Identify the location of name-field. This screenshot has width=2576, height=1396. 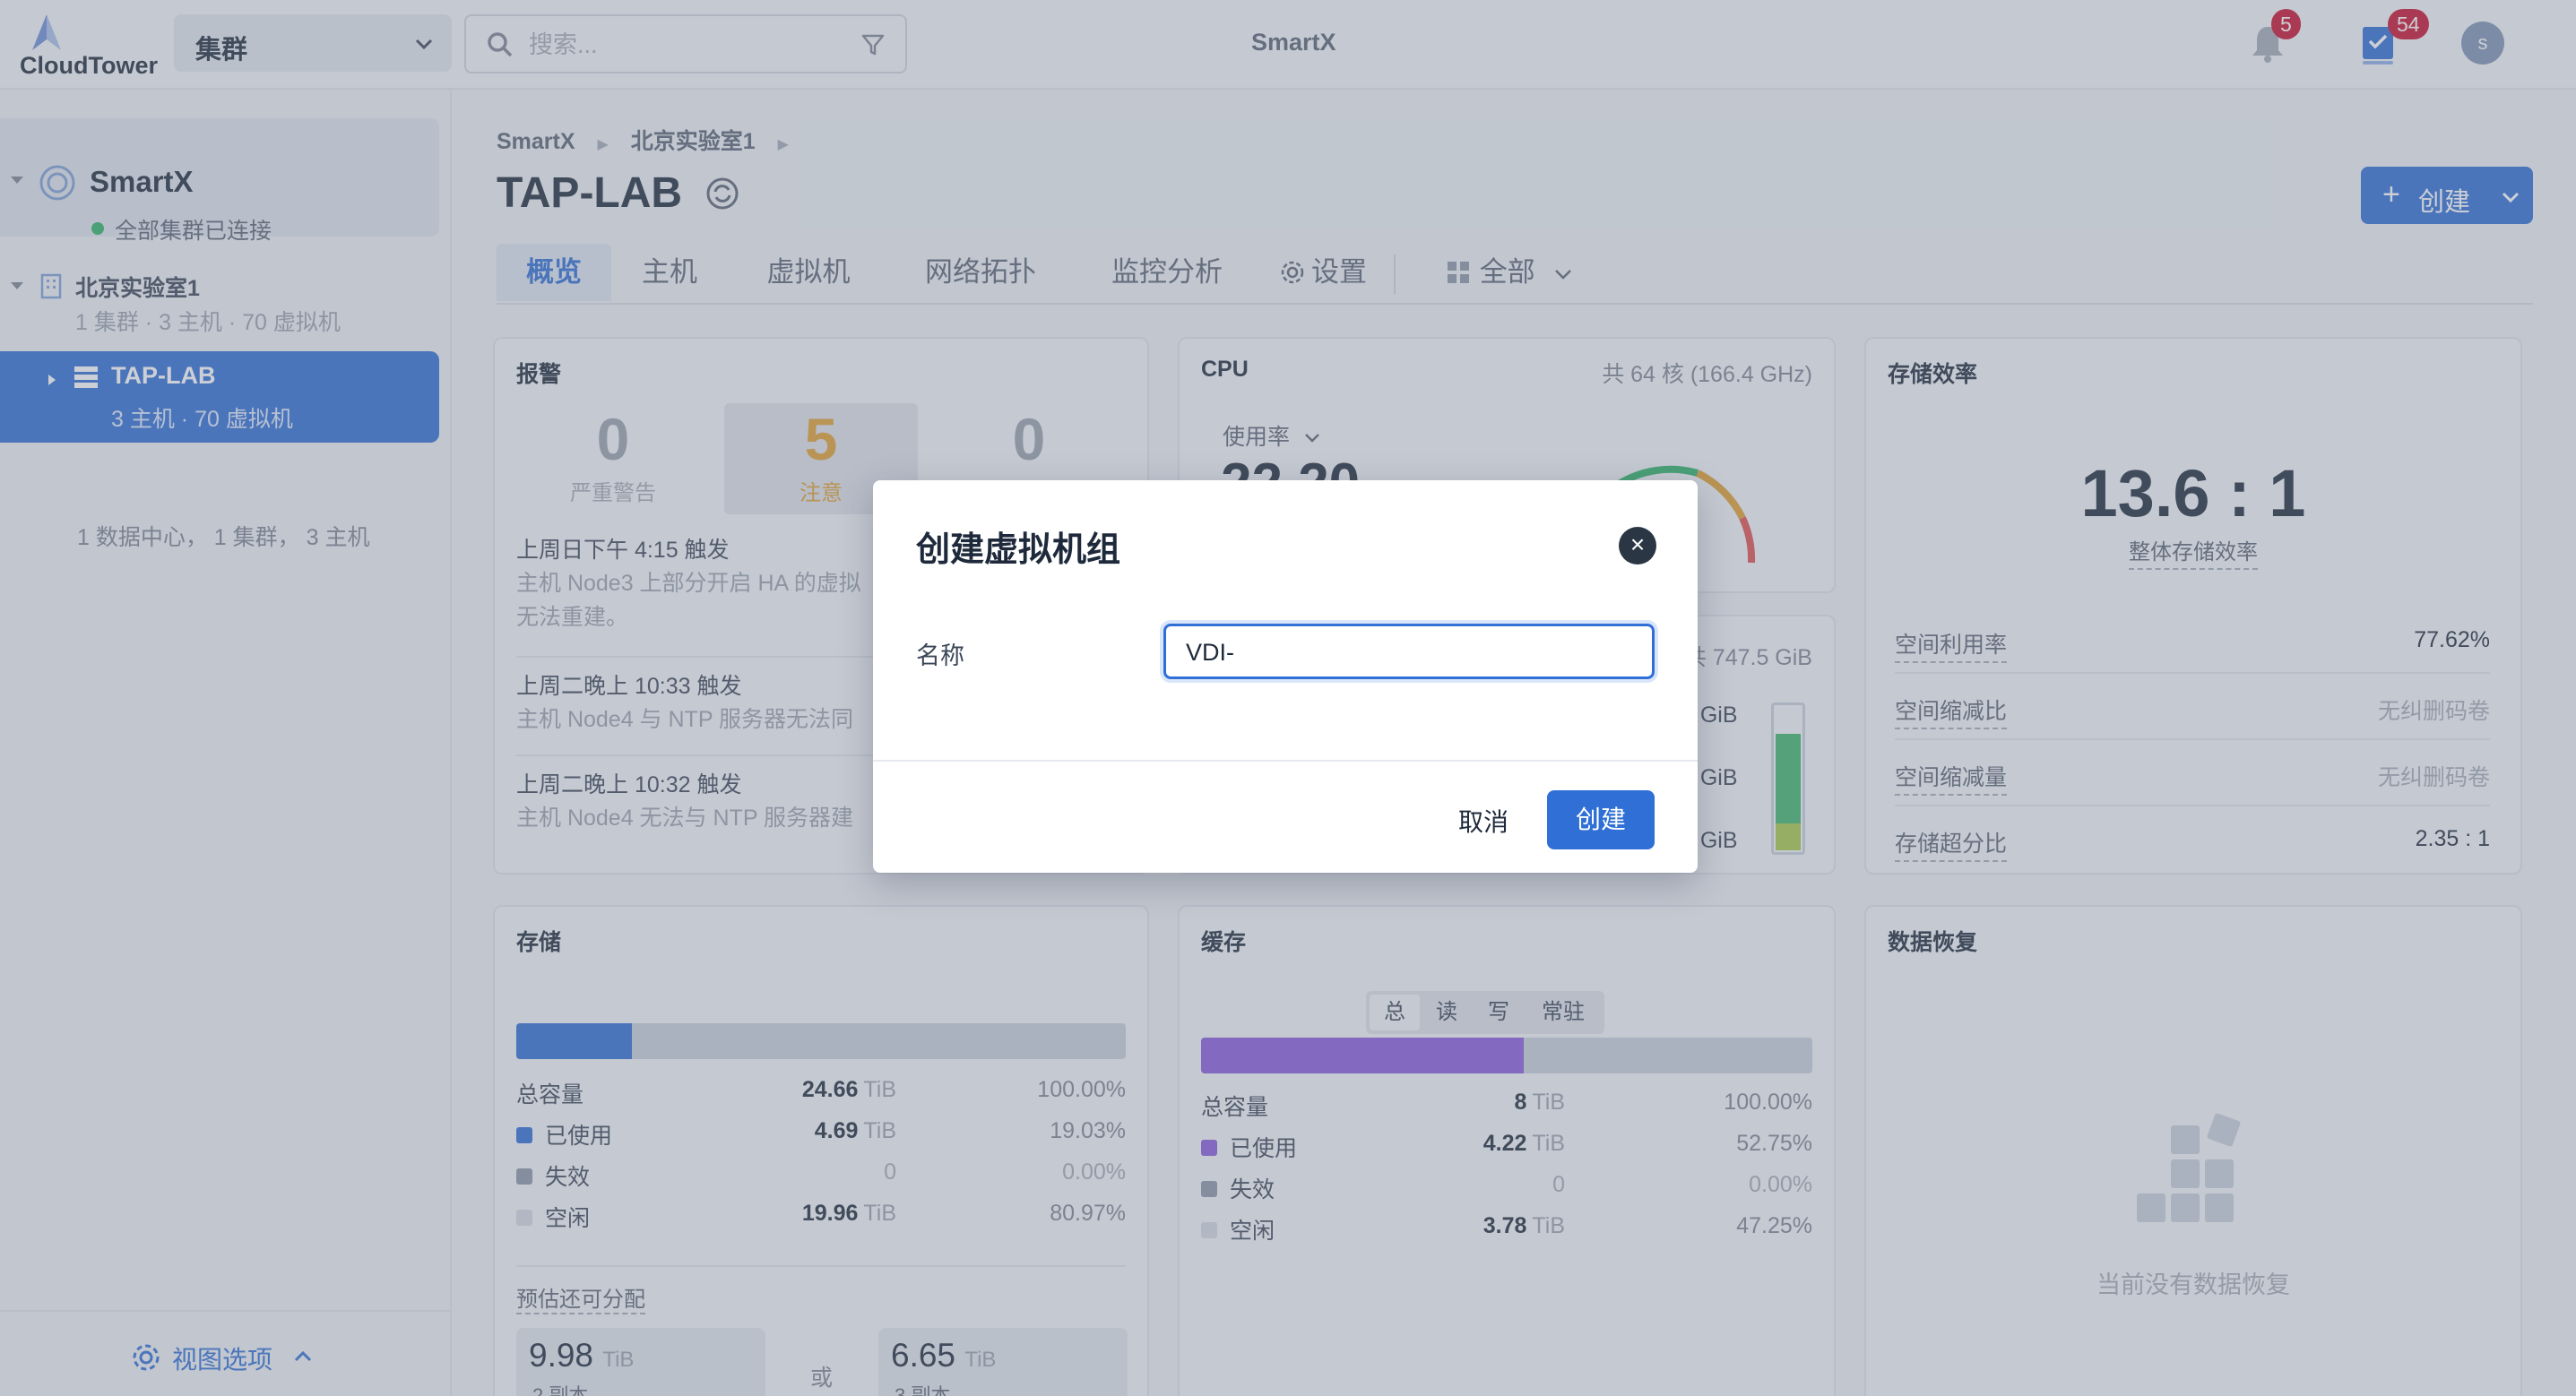
(1409, 651).